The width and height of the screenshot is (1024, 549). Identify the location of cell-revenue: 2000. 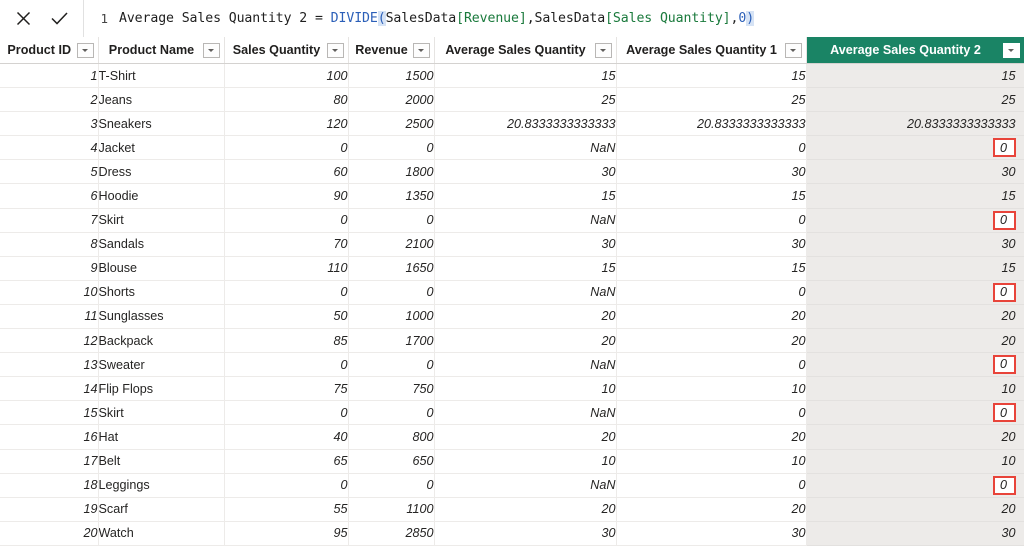
(391, 100).